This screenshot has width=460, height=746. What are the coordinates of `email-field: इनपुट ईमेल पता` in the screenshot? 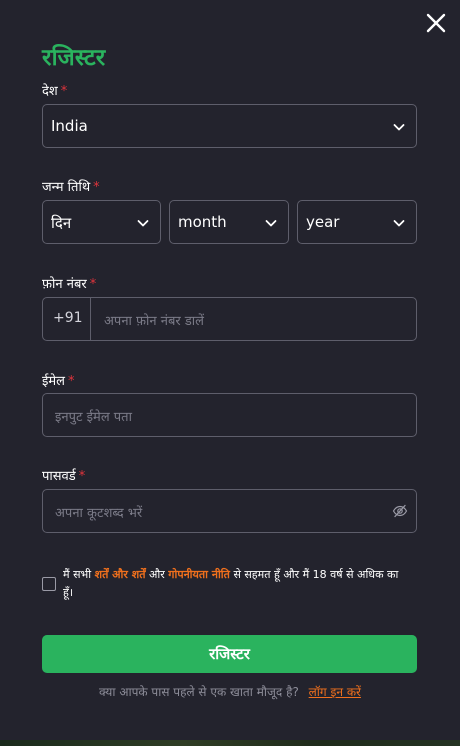 It's located at (229, 415).